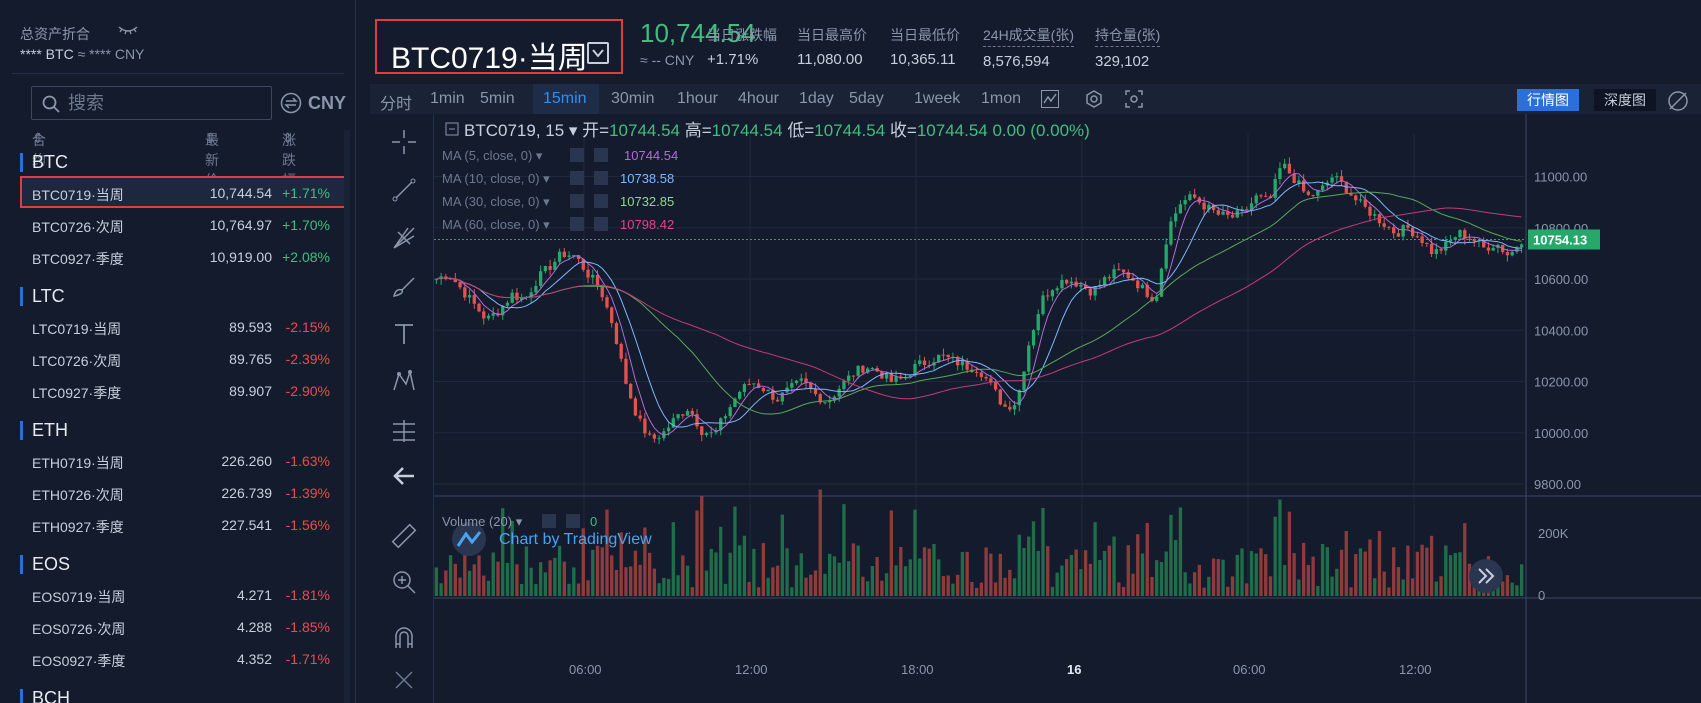  What do you see at coordinates (1094, 99) in the screenshot?
I see `settings-hex-icon` at bounding box center [1094, 99].